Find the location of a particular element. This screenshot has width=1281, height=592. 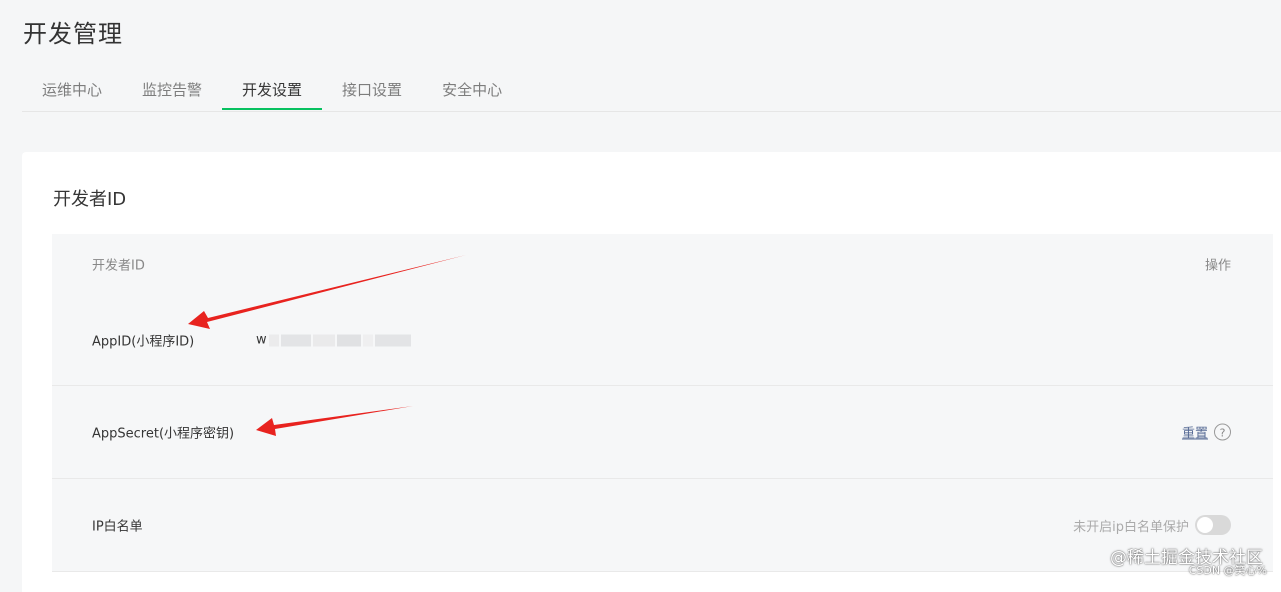

header-operation: 操作 is located at coordinates (1217, 266).